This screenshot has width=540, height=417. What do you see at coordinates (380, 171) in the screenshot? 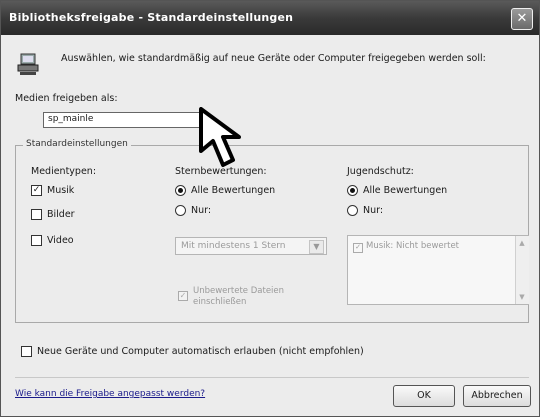
I see `parental-heading: Jugendschutz:` at bounding box center [380, 171].